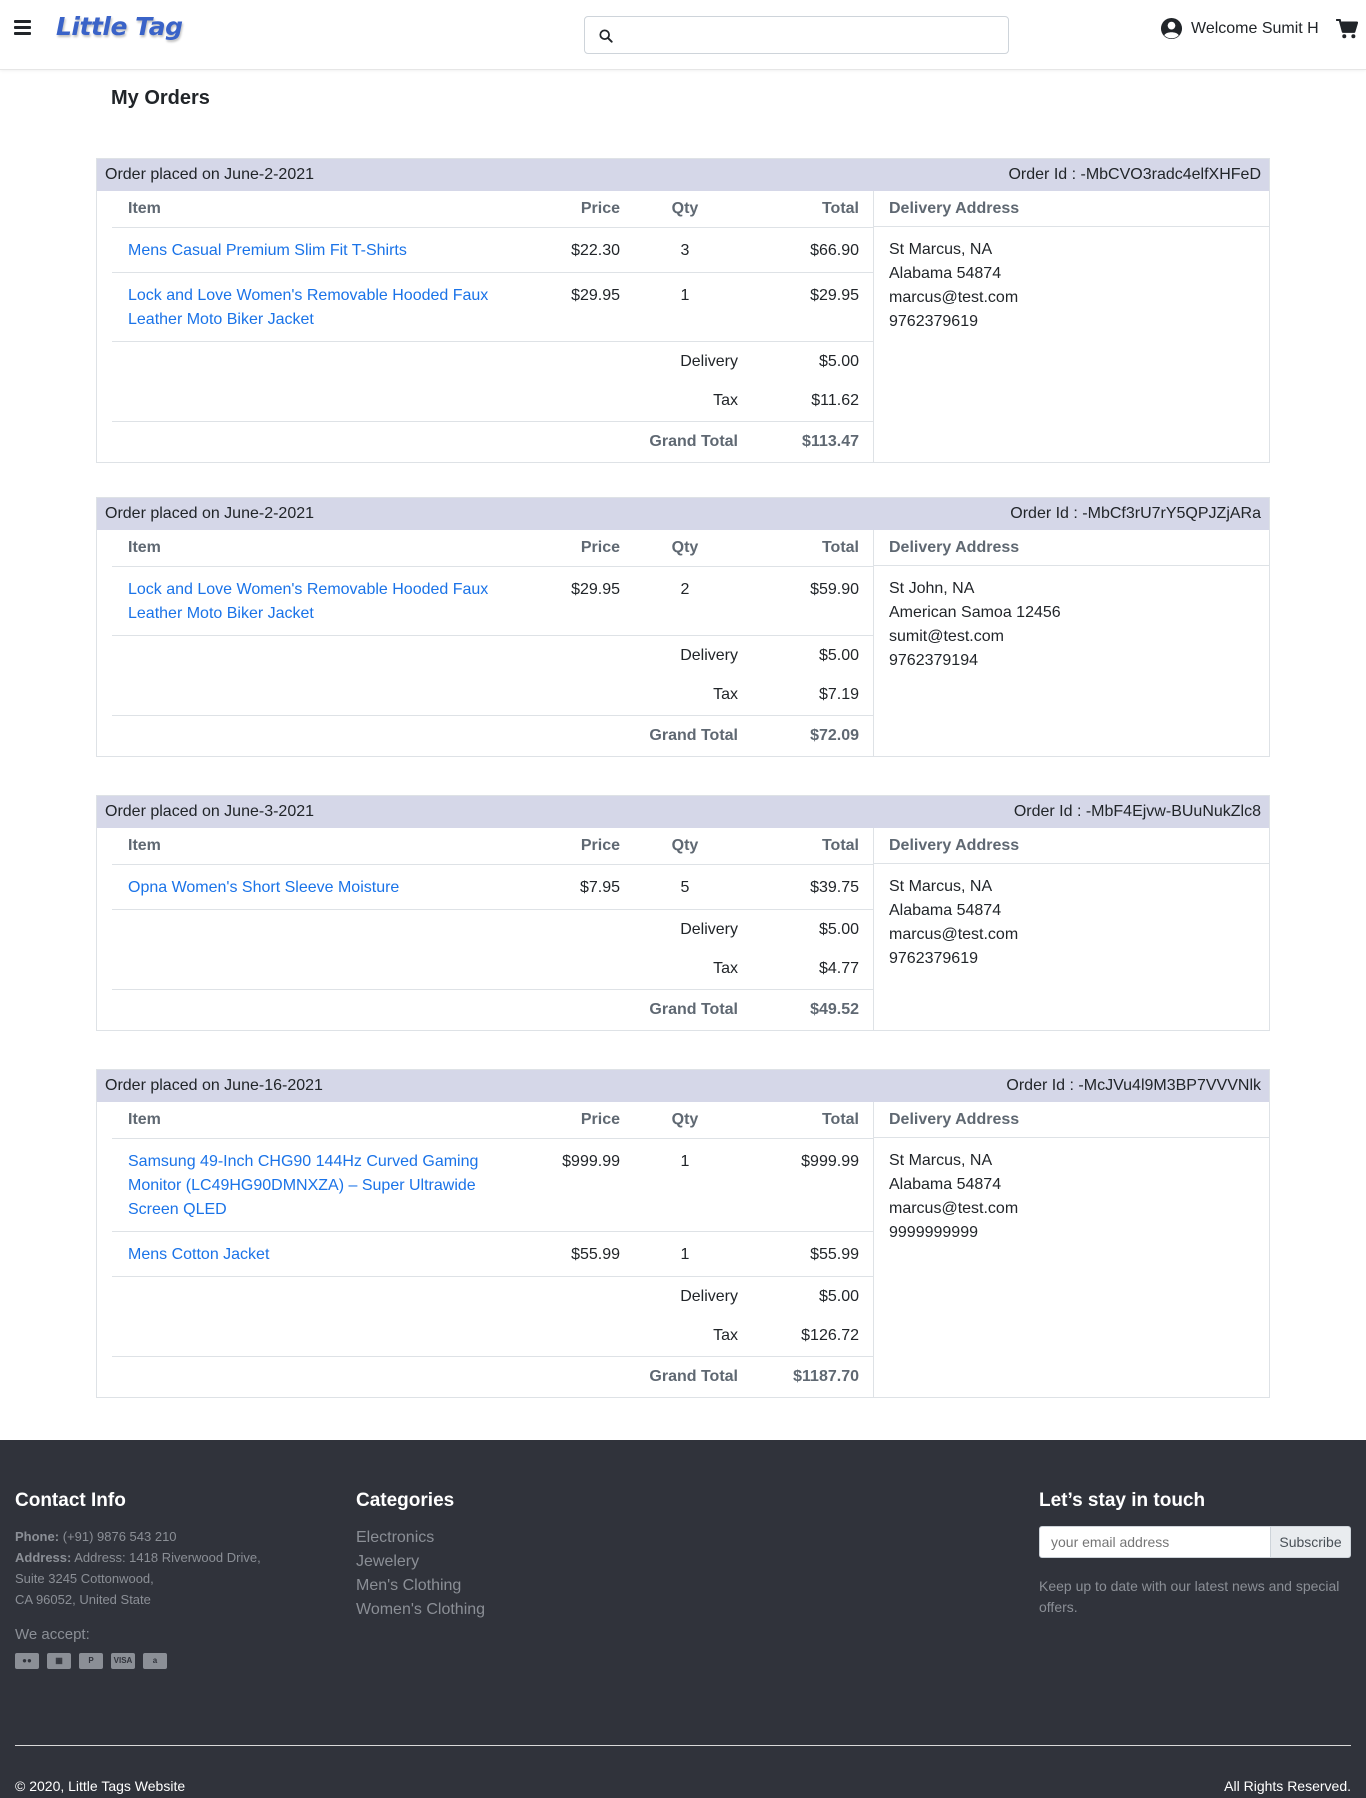 The height and width of the screenshot is (1798, 1366). Describe the element at coordinates (138, 1661) in the screenshot. I see `payment-methods: ●● ▦ P VISA a` at that location.